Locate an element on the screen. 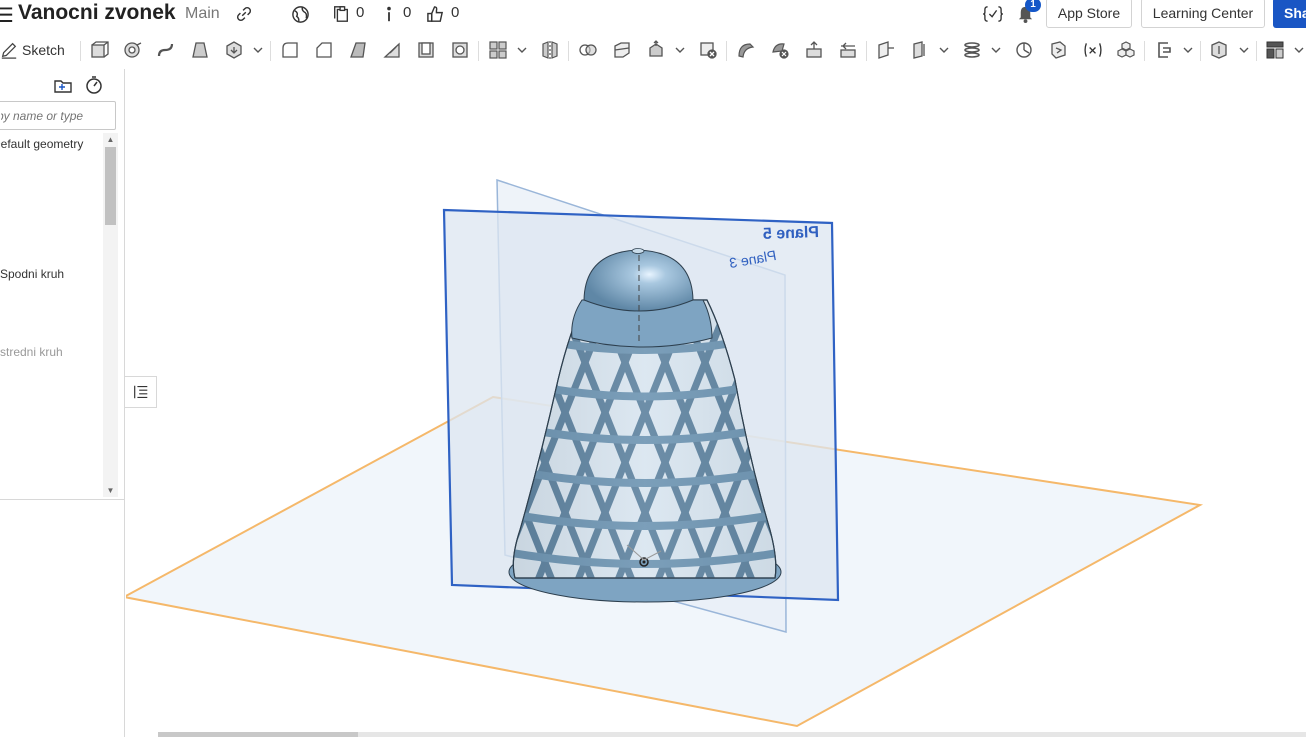 This screenshot has height=737, width=1306. replace-face-icon is located at coordinates (848, 50).